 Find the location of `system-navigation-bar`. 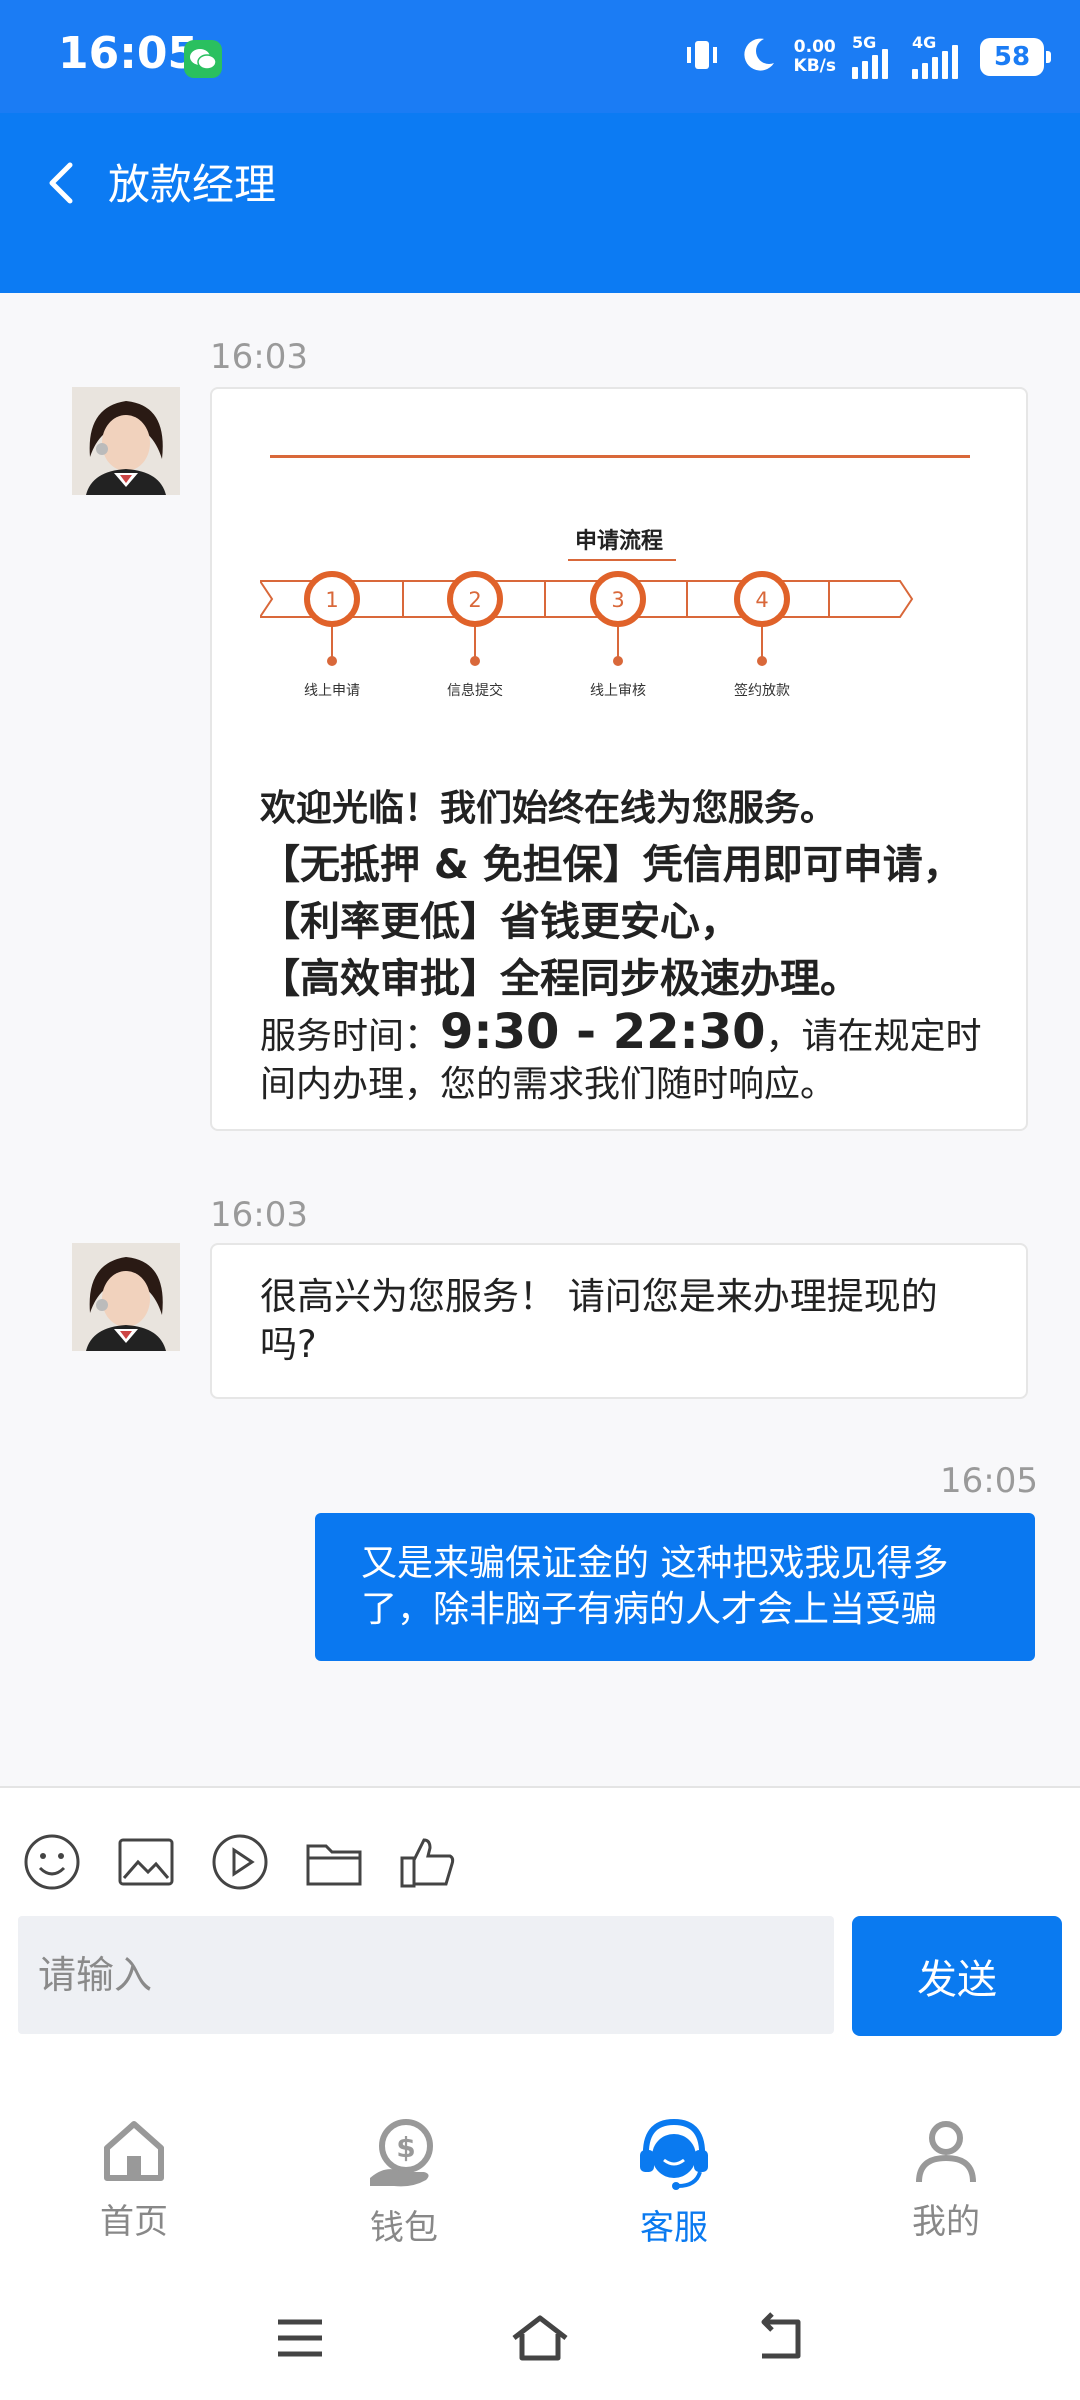

system-navigation-bar is located at coordinates (540, 2338).